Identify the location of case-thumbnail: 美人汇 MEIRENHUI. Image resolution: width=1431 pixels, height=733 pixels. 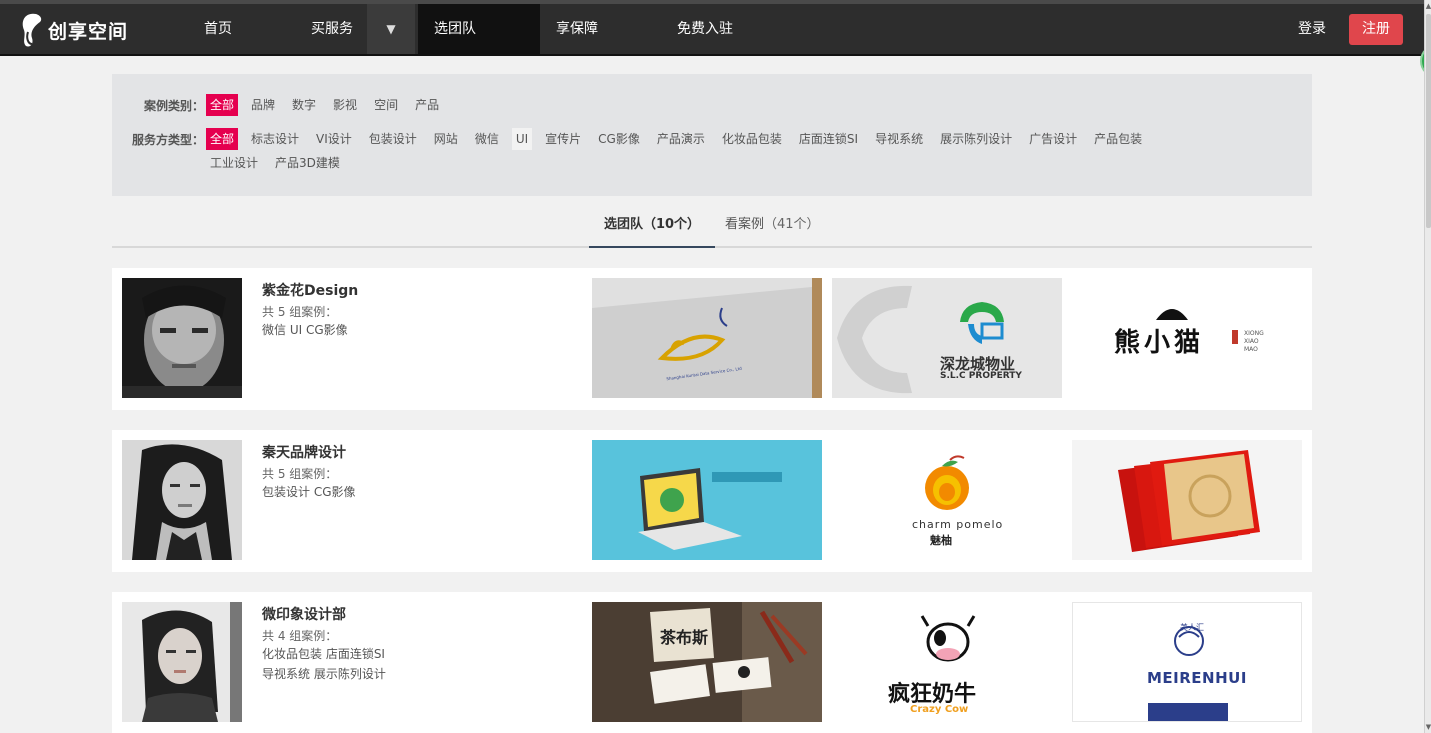
(1187, 662).